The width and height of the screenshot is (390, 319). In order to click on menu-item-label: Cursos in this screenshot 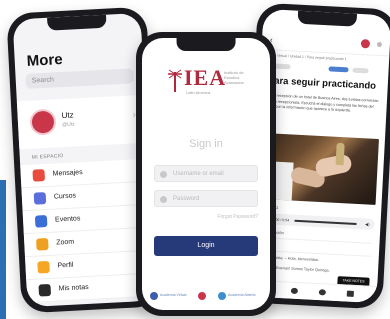, I will do `click(65, 196)`.